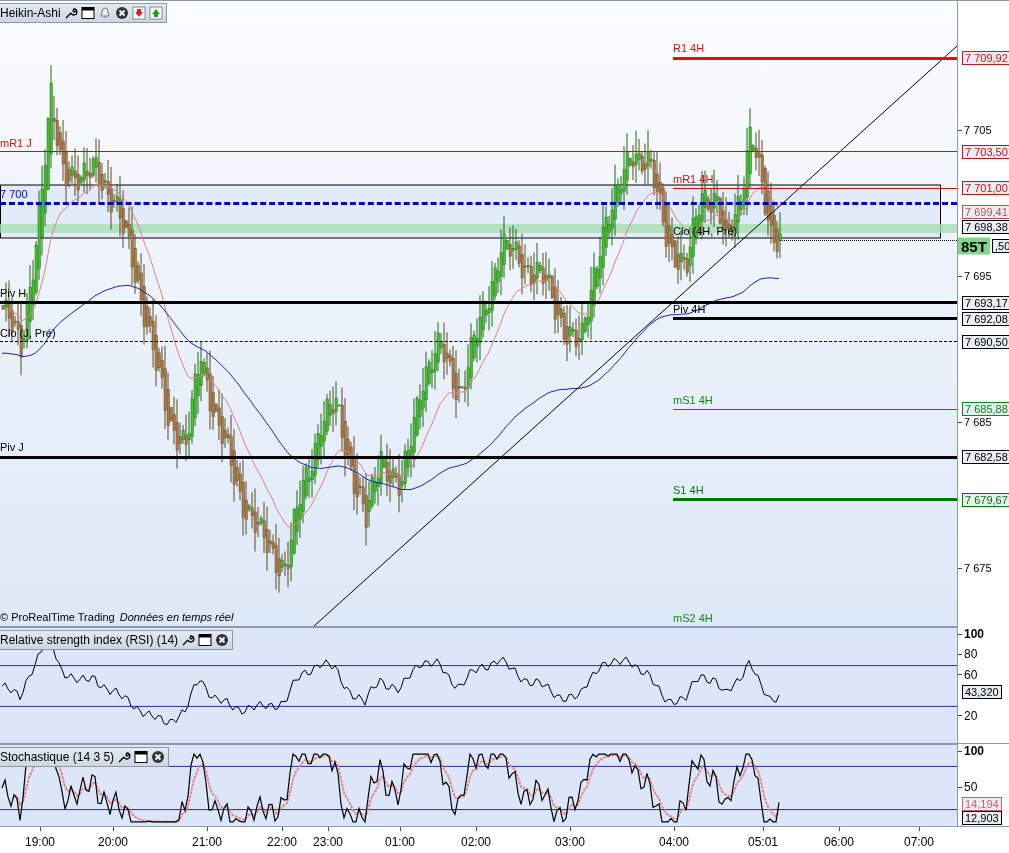 The height and width of the screenshot is (853, 1009). What do you see at coordinates (985, 188) in the screenshot?
I see `price-tag: 7 701,00` at bounding box center [985, 188].